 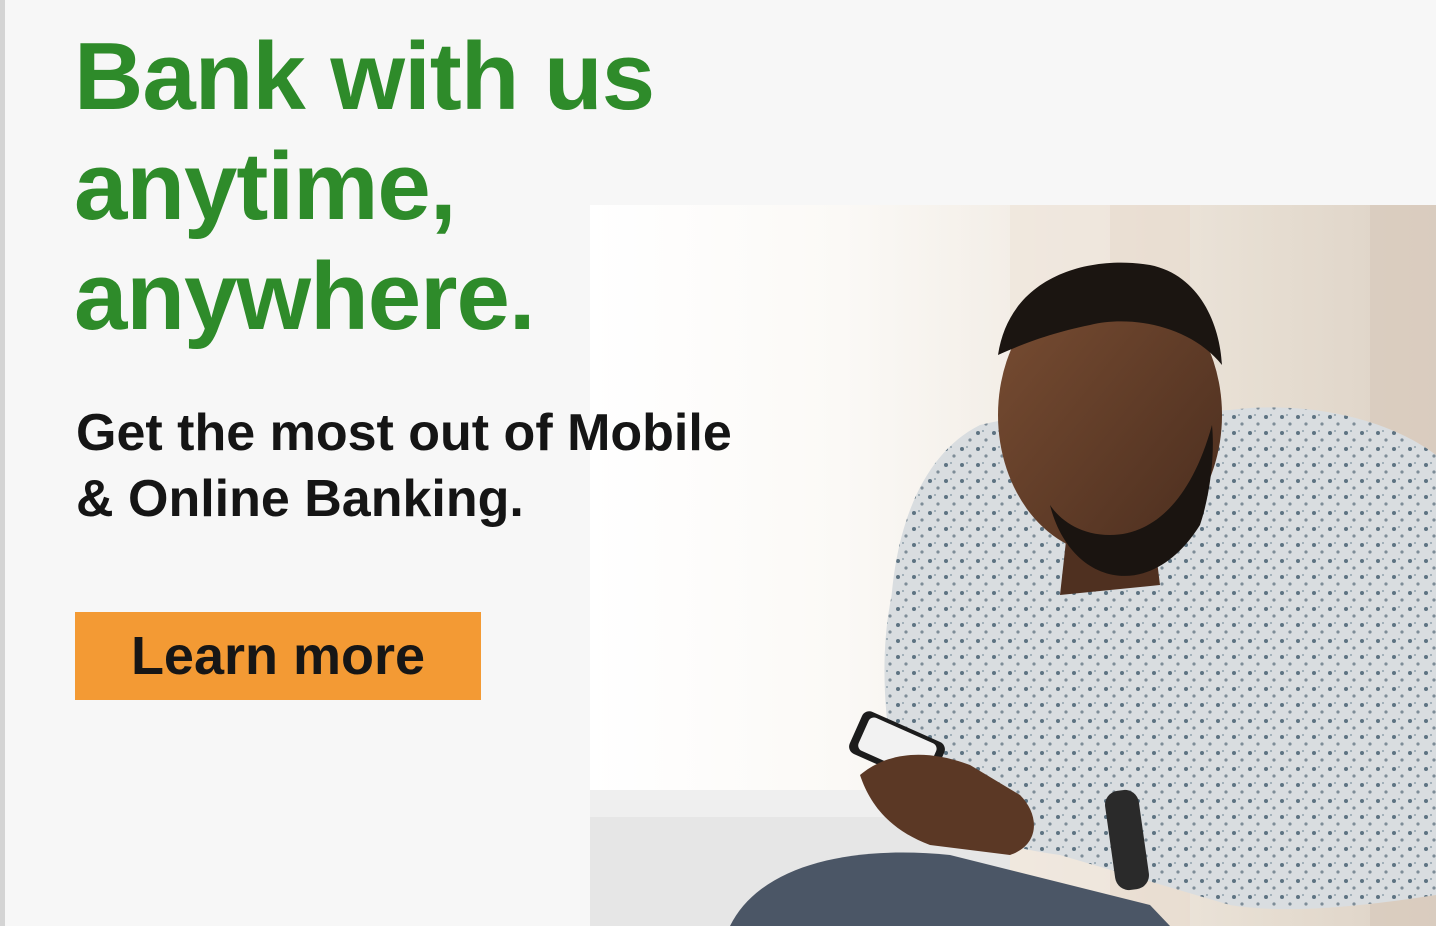 What do you see at coordinates (2, 463) in the screenshot?
I see `page-left-edge` at bounding box center [2, 463].